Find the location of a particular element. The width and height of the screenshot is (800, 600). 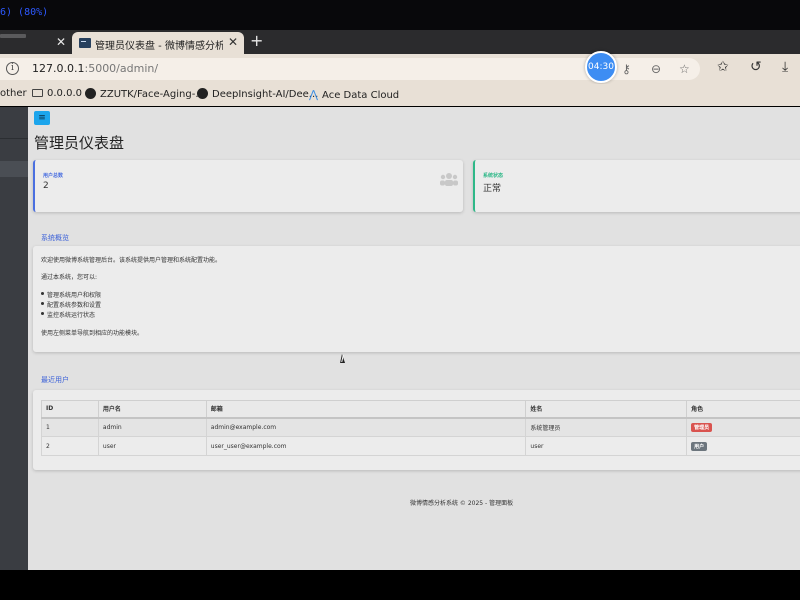

browser-tab-previous: ✕ is located at coordinates (35, 43).